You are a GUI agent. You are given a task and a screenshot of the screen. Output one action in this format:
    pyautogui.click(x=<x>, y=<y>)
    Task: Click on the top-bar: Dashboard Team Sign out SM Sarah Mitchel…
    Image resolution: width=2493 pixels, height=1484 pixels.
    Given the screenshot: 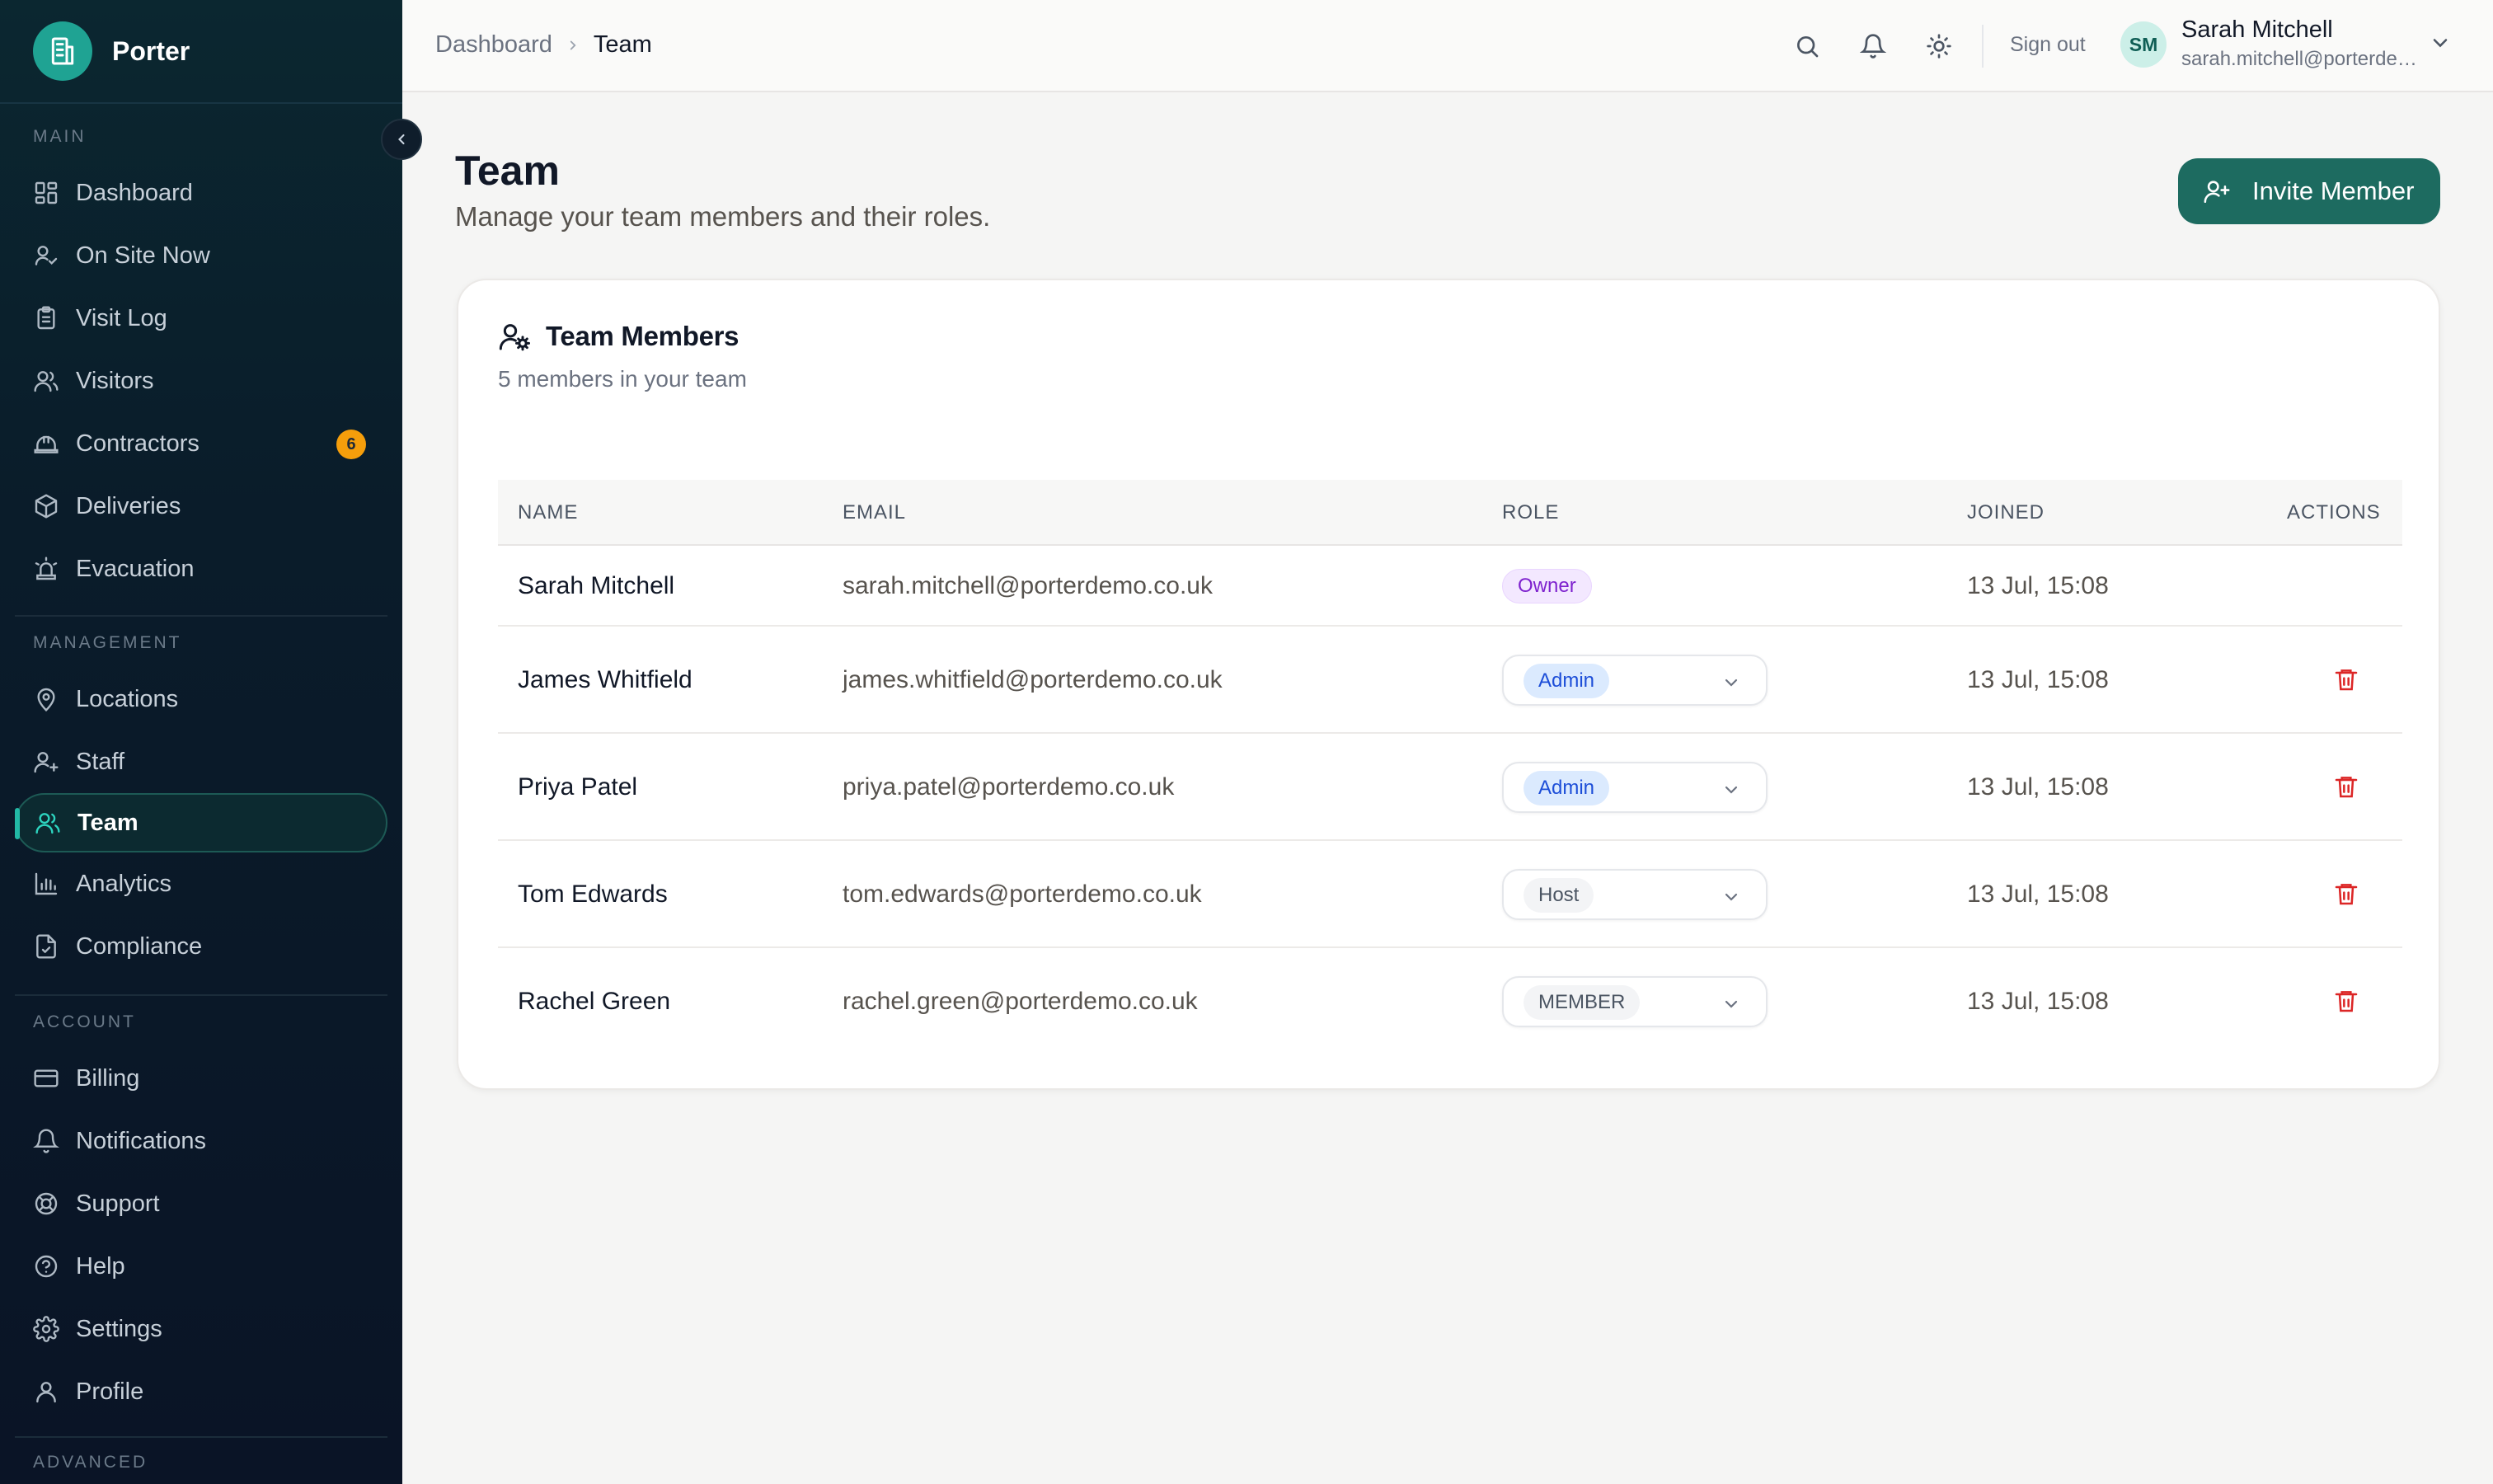 What is the action you would take?
    pyautogui.click(x=1447, y=46)
    